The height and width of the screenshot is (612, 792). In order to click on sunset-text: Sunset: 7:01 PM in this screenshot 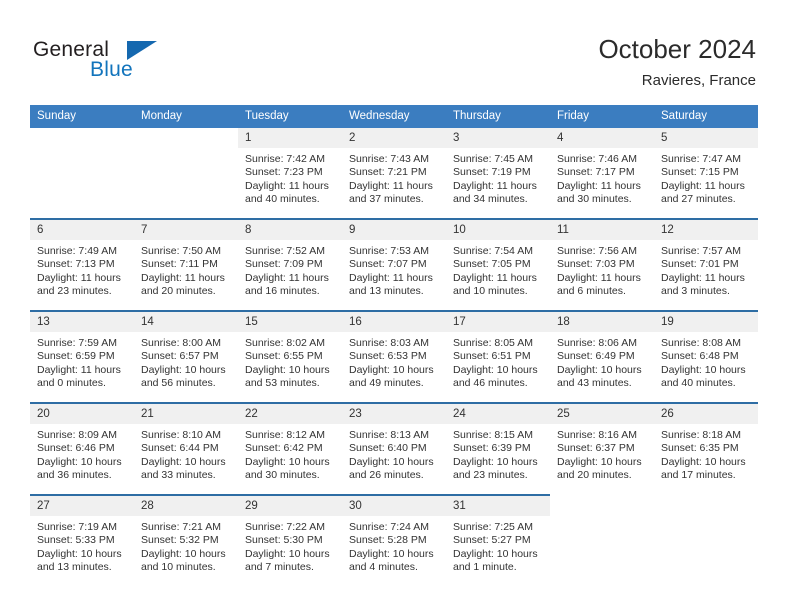, I will do `click(700, 264)`.